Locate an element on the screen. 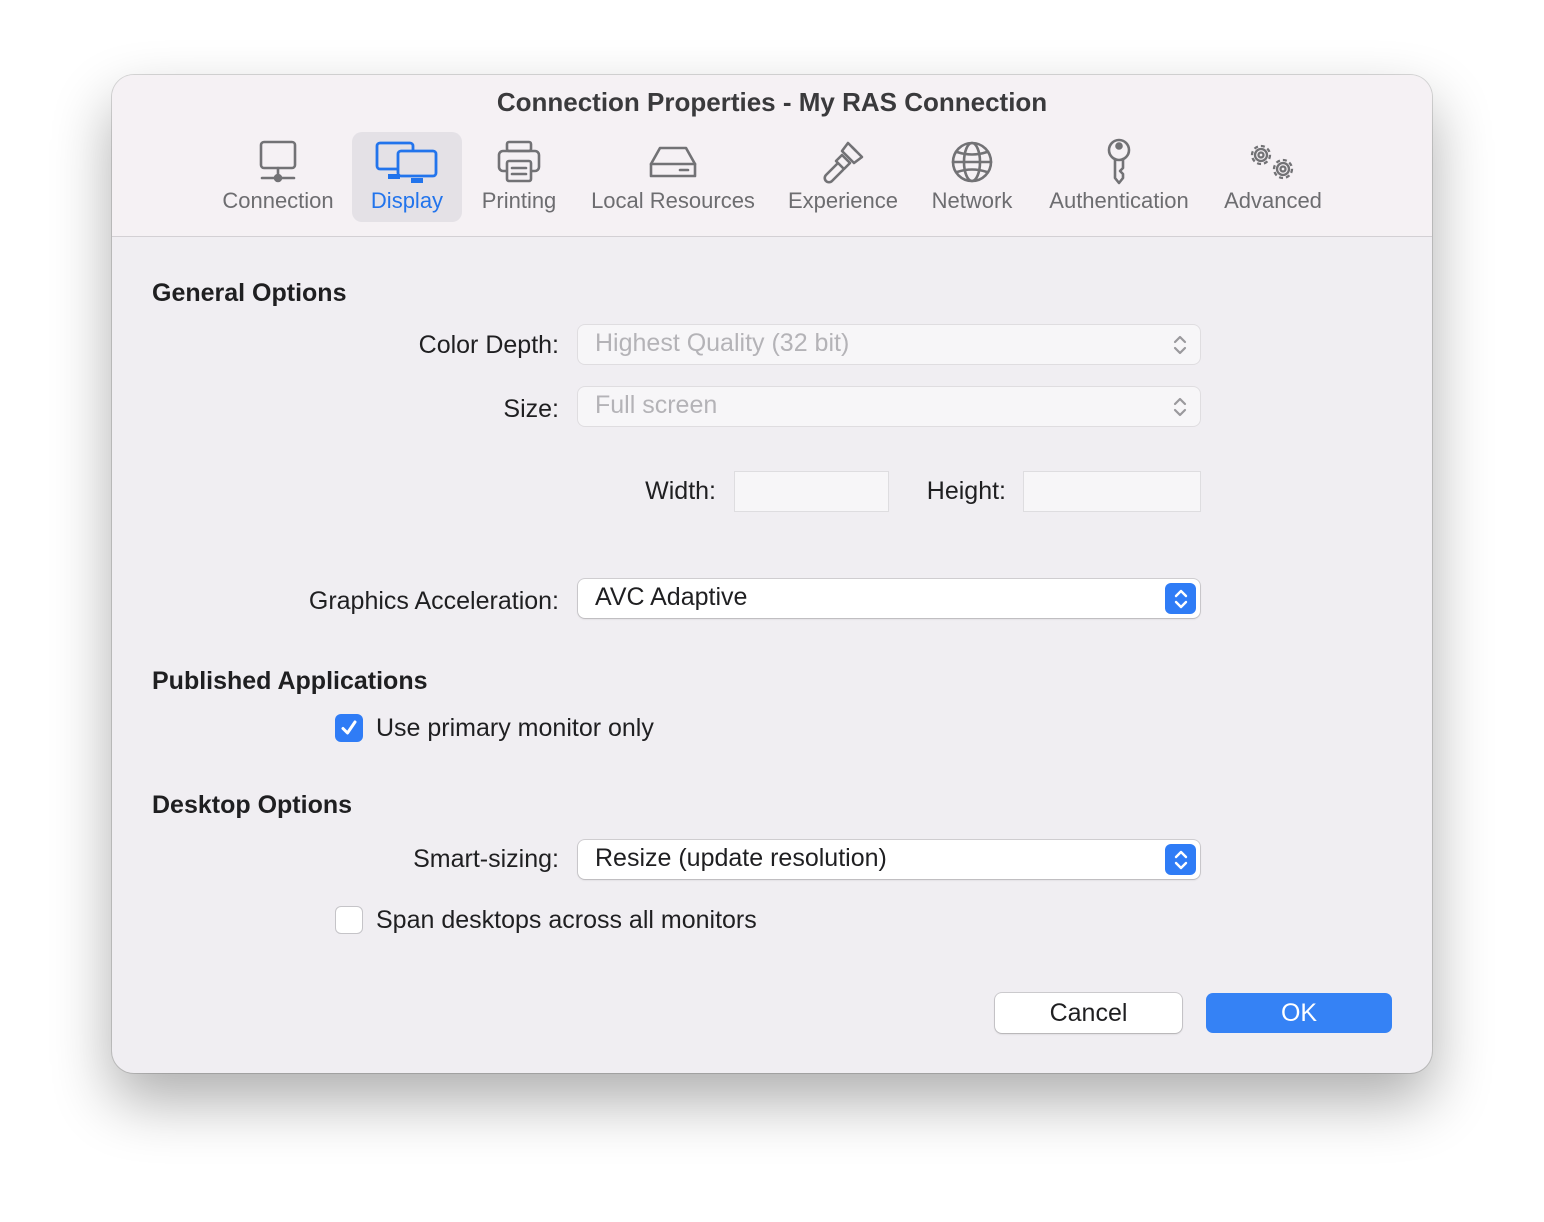  size-select: Full screen is located at coordinates (889, 406).